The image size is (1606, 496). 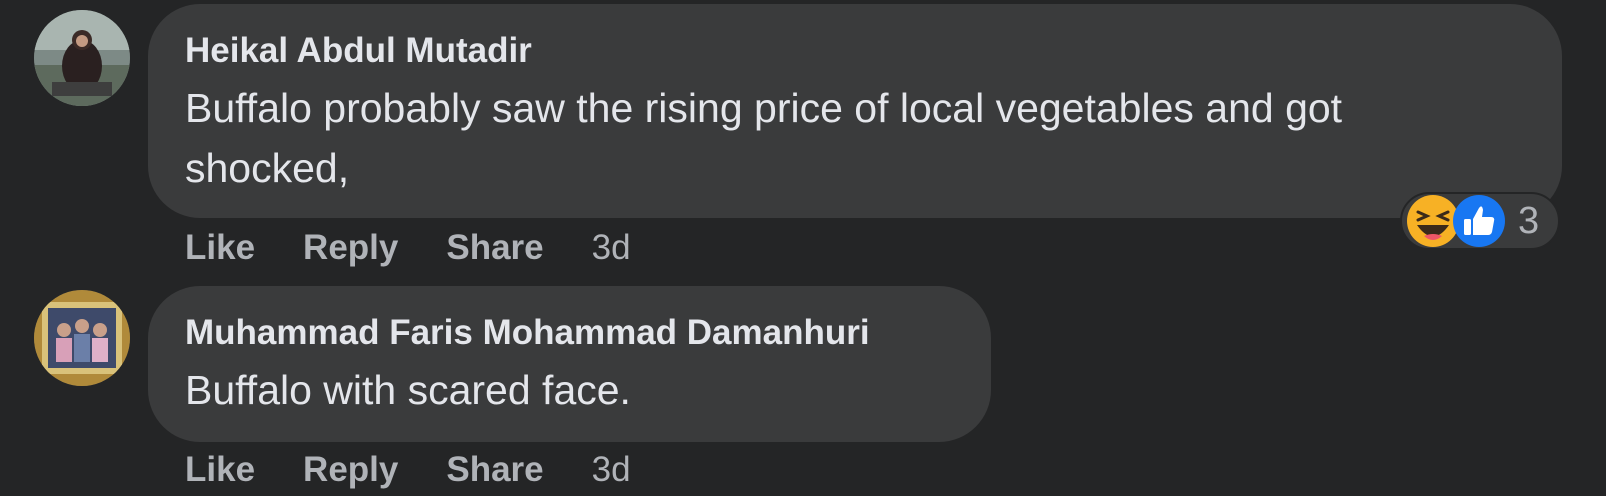 I want to click on comment-author: Heikal Abdul Mutadir, so click(x=358, y=51).